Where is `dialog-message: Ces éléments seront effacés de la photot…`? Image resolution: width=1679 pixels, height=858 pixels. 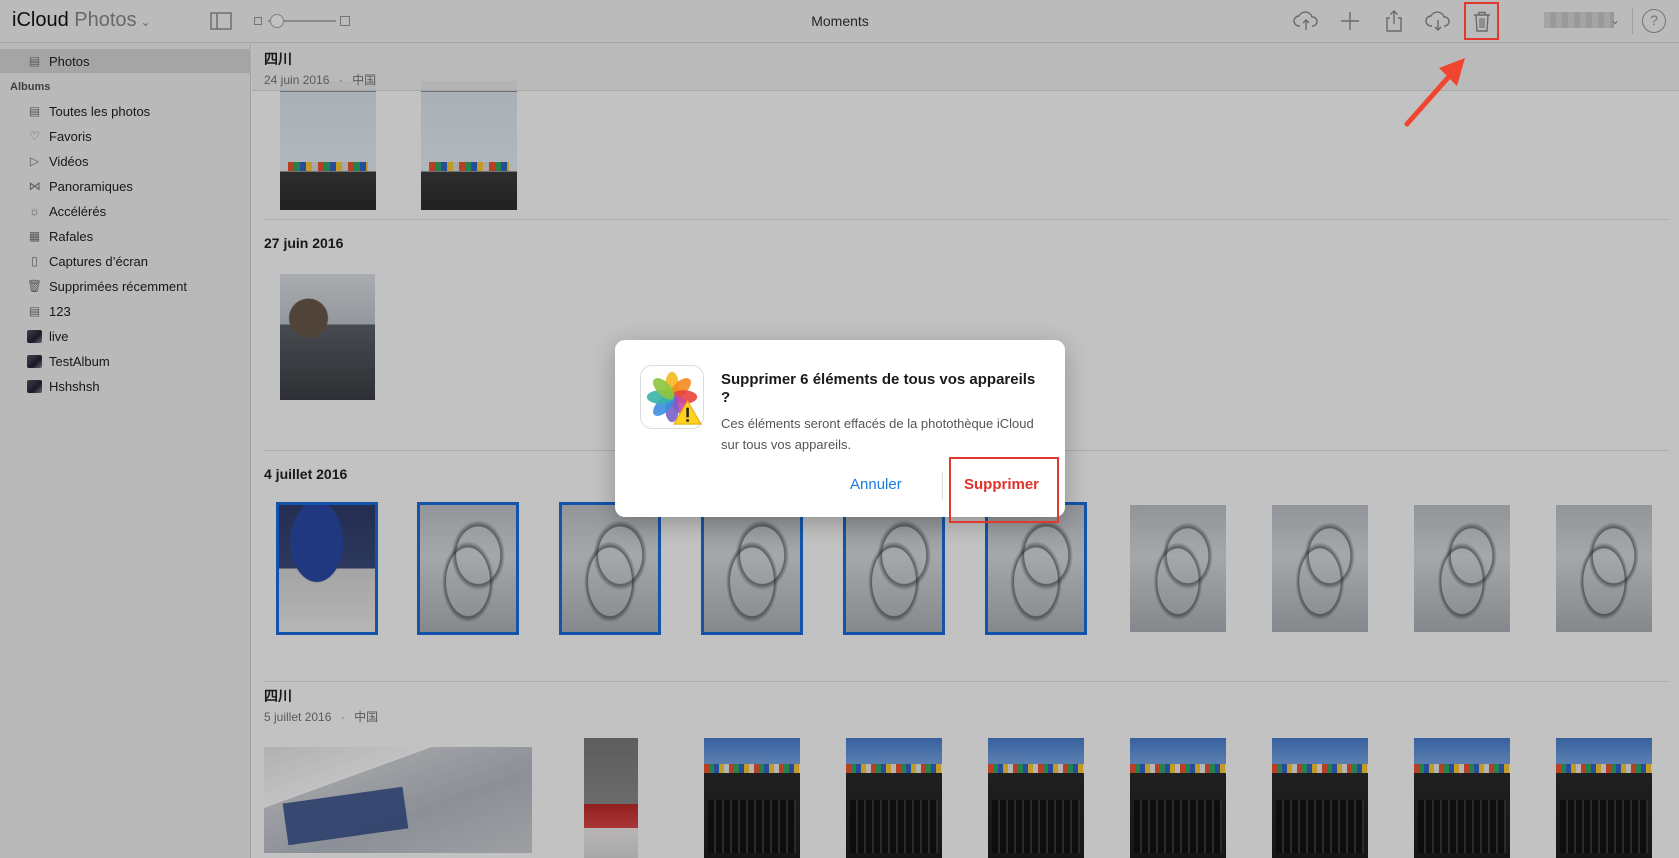
dialog-message: Ces éléments seront effacés de la photot… is located at coordinates (877, 434).